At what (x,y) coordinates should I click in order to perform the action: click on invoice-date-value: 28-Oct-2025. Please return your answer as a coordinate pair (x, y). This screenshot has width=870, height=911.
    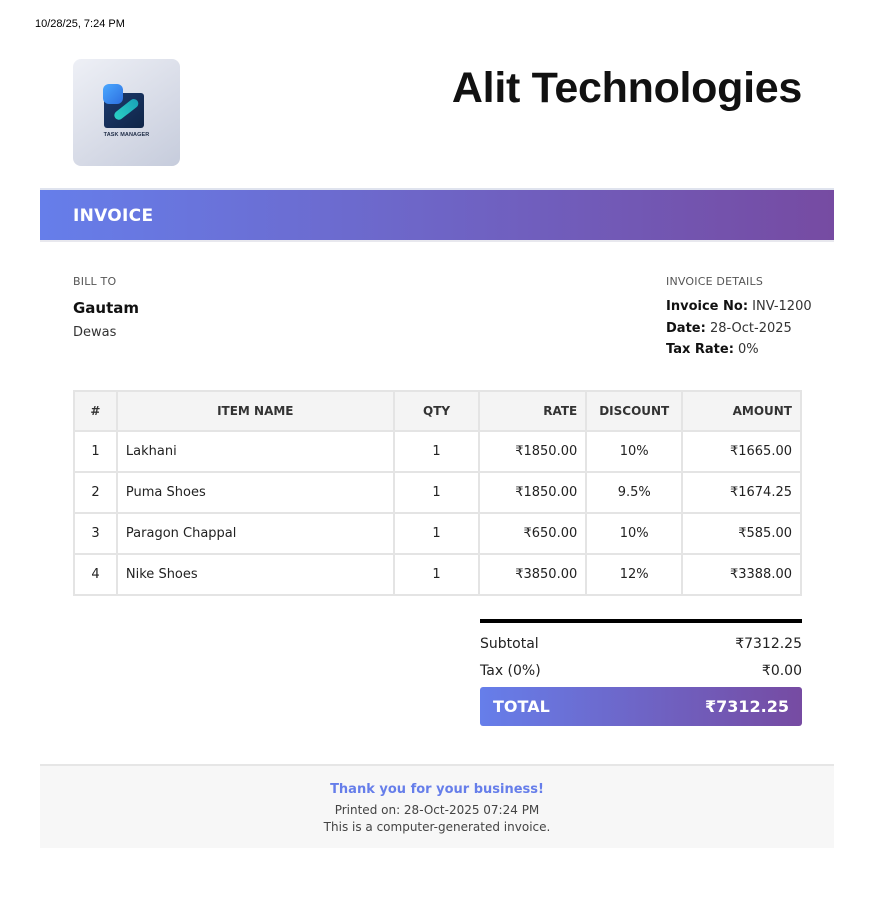
    Looking at the image, I should click on (750, 328).